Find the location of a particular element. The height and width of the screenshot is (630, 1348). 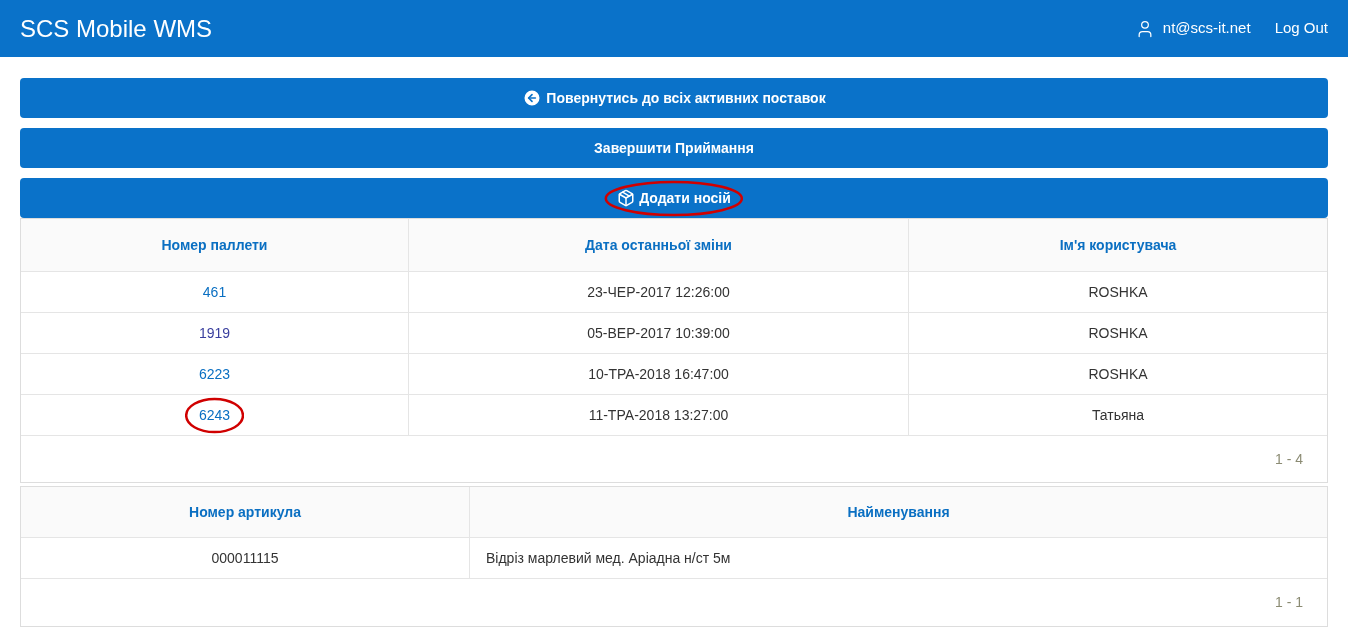

action-button: Завершити Приймання is located at coordinates (674, 148).